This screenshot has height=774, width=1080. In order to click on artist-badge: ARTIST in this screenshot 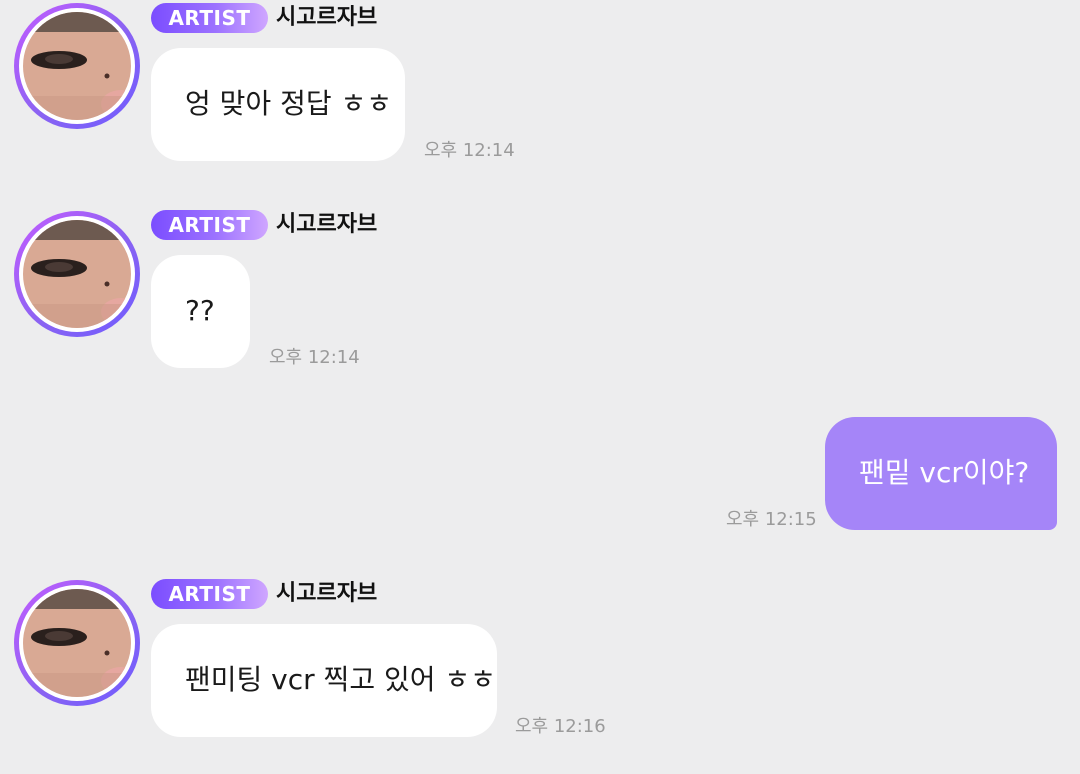, I will do `click(209, 594)`.